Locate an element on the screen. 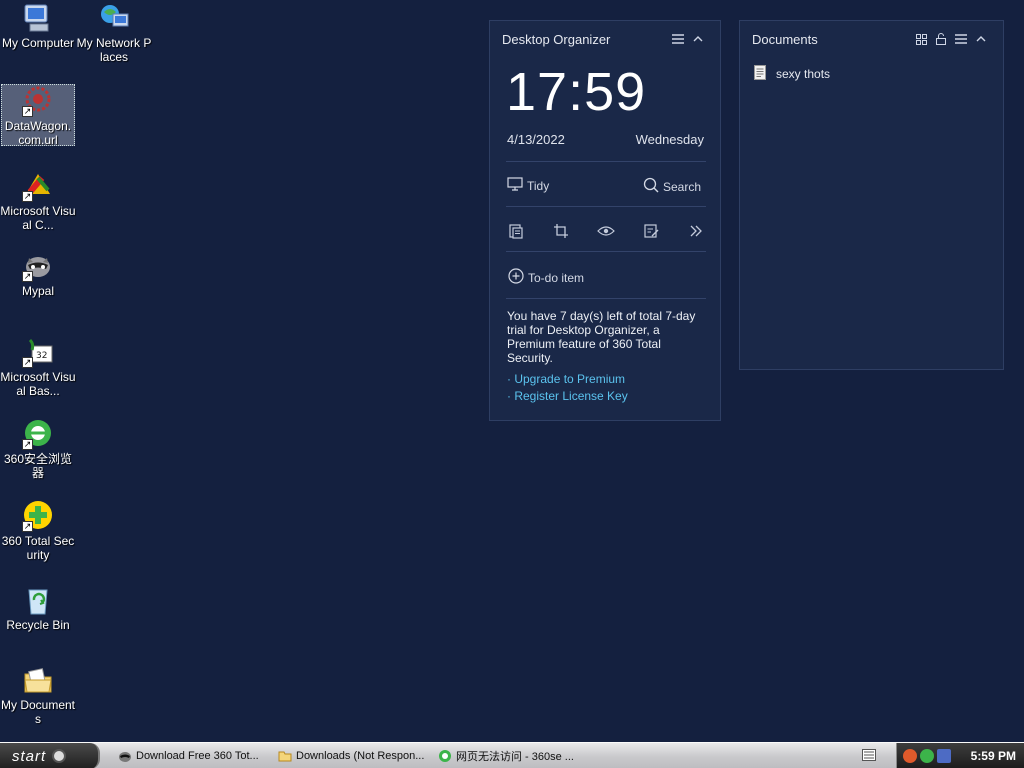  desktop-icon-label: My Documents is located at coordinates (38, 712).